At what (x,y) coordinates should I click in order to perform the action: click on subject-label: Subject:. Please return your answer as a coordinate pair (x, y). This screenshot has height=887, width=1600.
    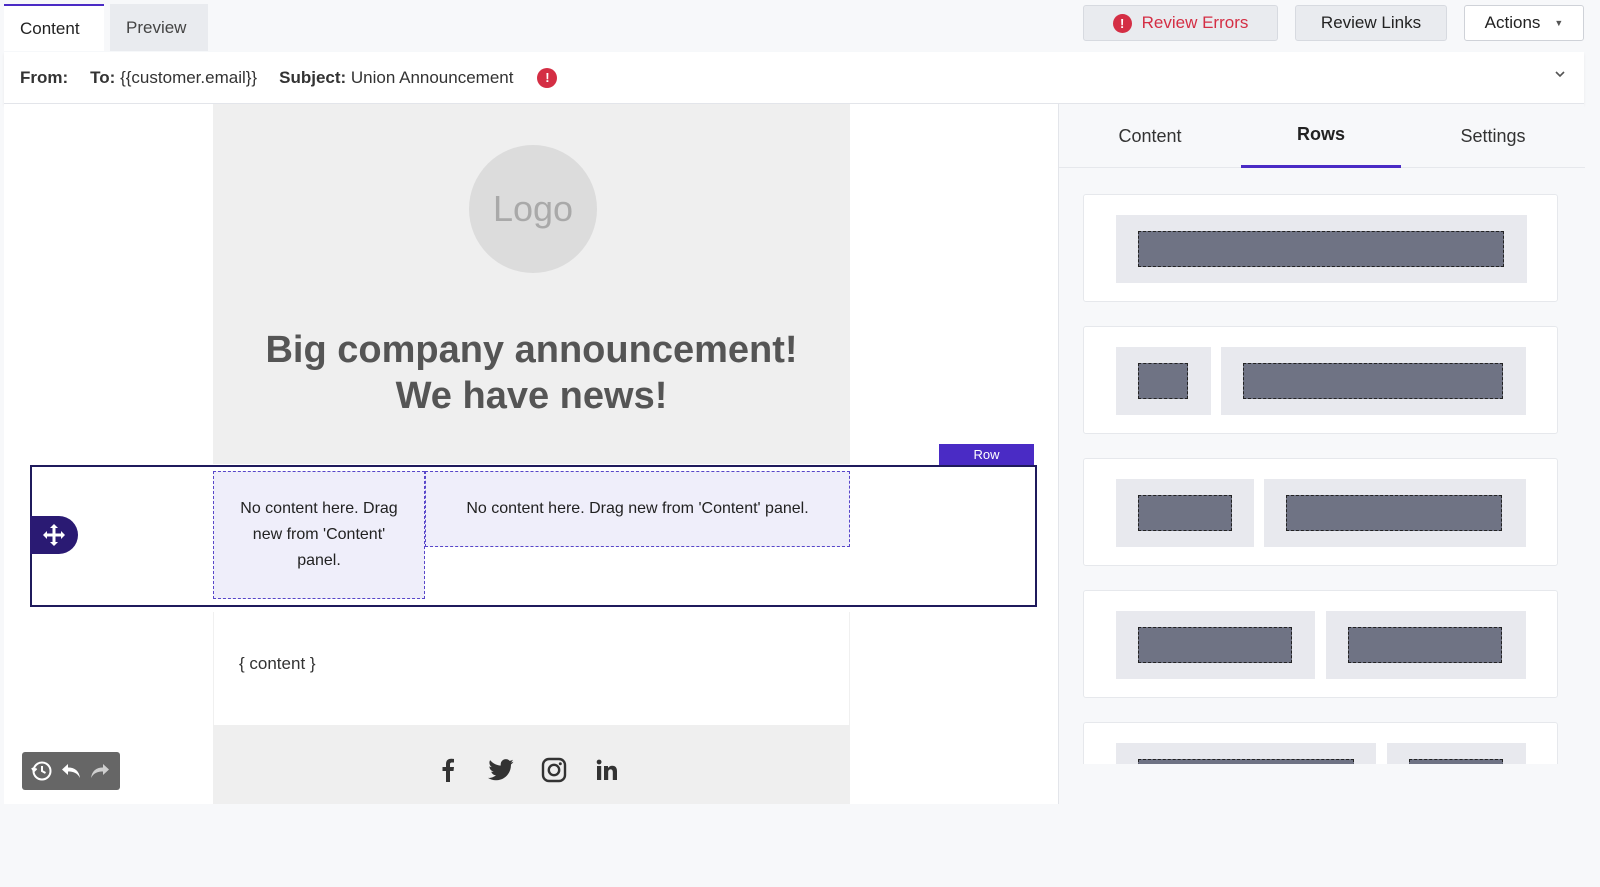
    Looking at the image, I should click on (313, 77).